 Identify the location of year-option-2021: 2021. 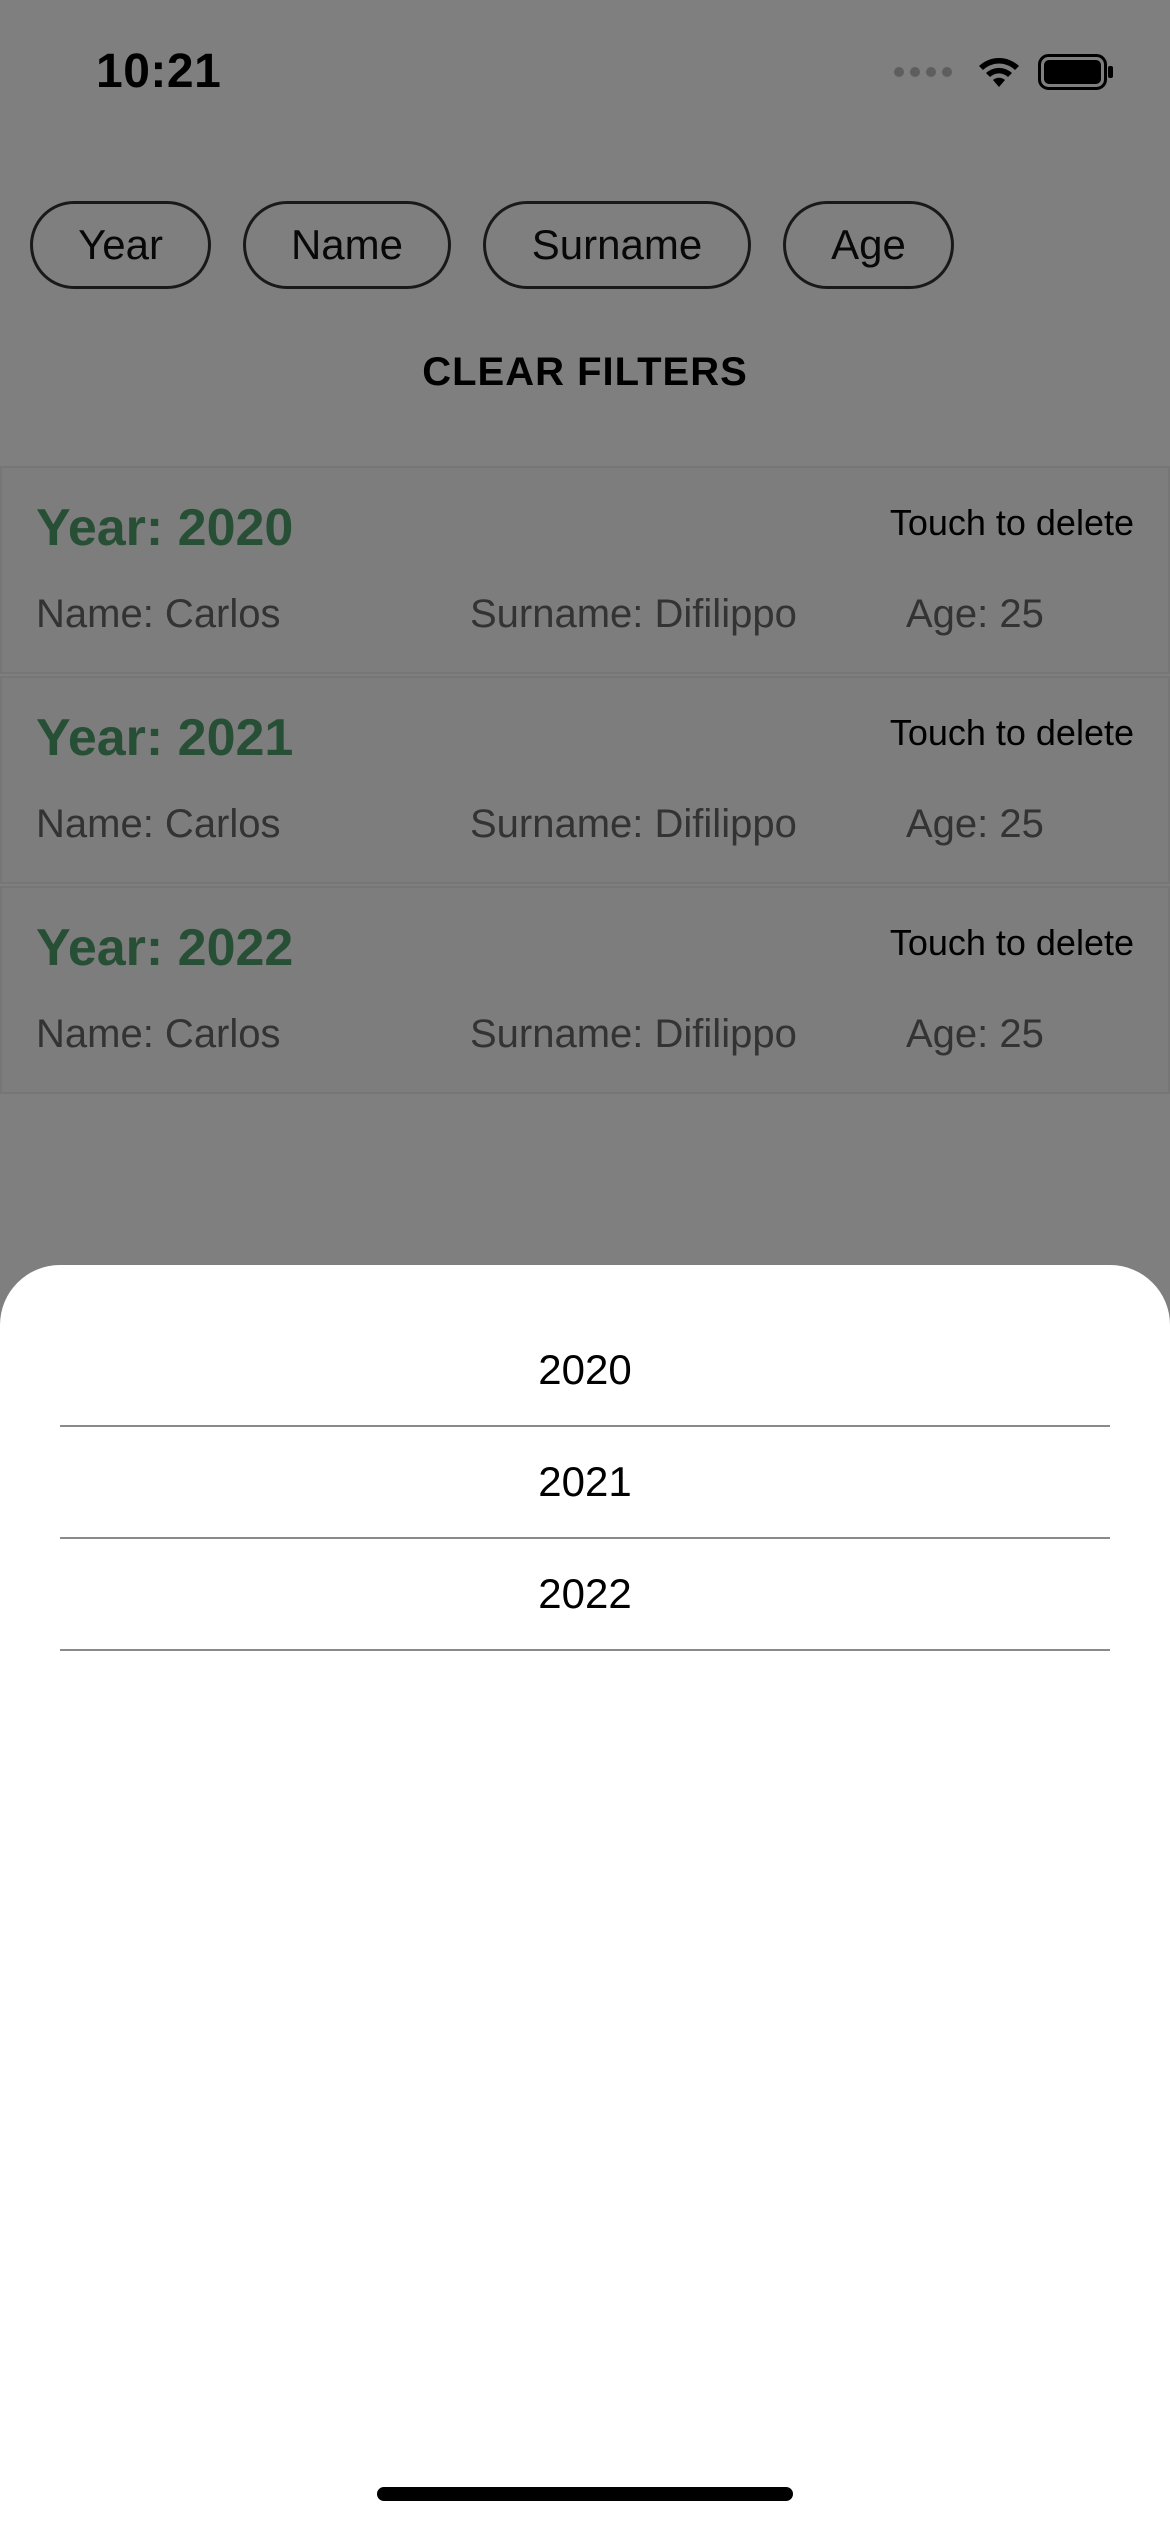
(585, 1483).